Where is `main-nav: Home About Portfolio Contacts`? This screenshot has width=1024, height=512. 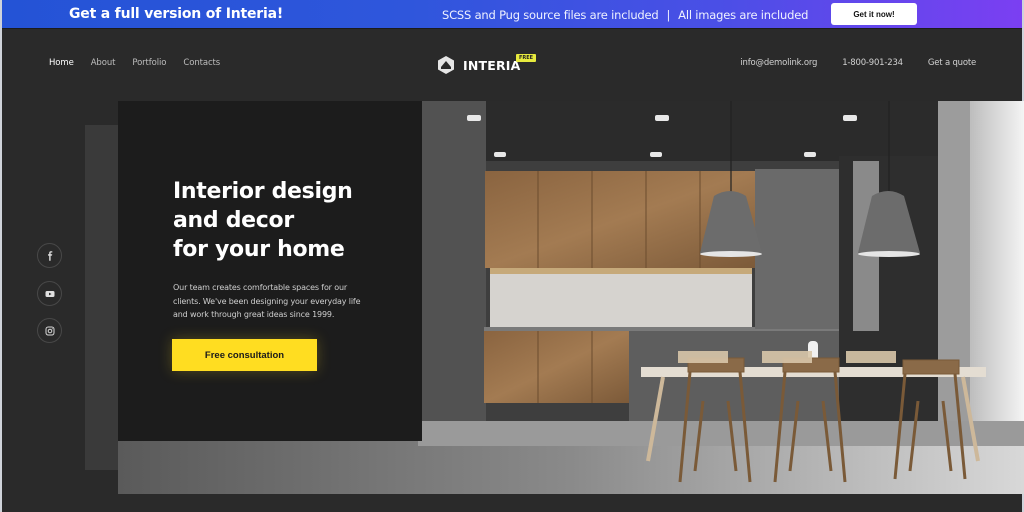 main-nav: Home About Portfolio Contacts is located at coordinates (143, 63).